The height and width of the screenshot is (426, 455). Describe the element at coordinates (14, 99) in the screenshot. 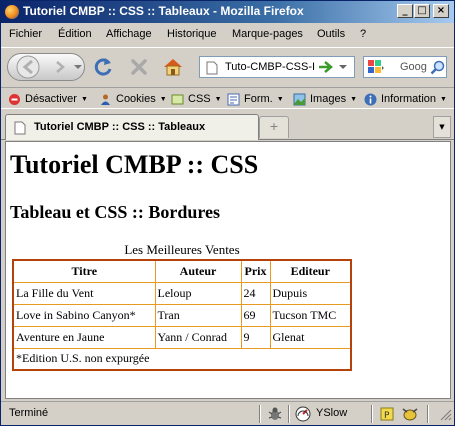

I see `disable-icon` at that location.